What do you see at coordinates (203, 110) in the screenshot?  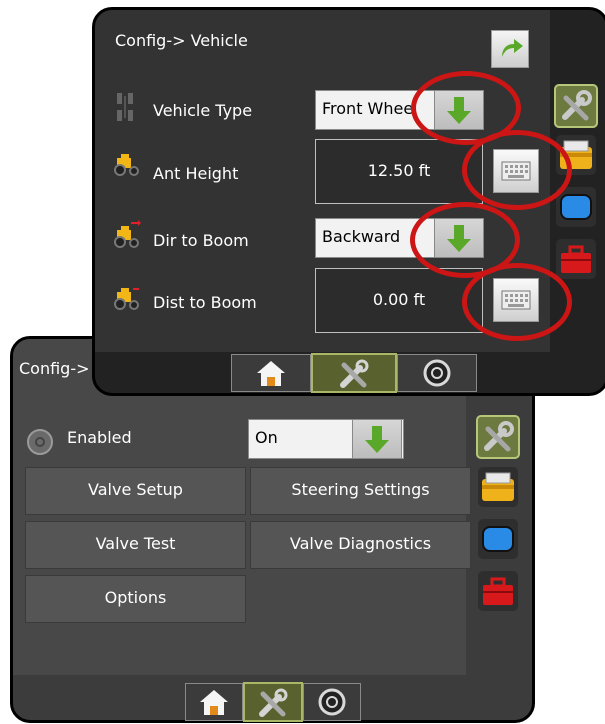 I see `vehicle-type-label: Vehicle Type` at bounding box center [203, 110].